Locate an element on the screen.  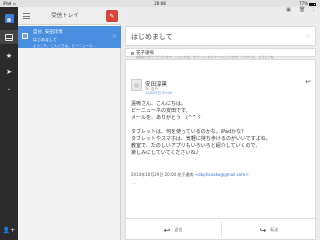
list-item-subject: はじめまして is located at coordinates (45, 39).